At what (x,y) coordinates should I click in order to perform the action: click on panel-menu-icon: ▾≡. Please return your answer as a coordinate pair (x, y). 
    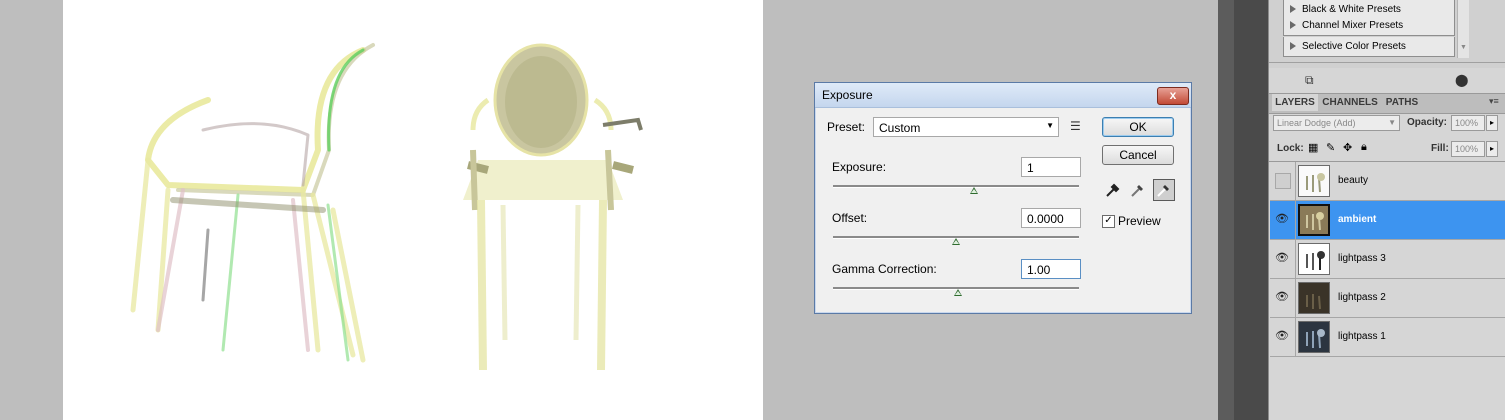
    Looking at the image, I should click on (1494, 101).